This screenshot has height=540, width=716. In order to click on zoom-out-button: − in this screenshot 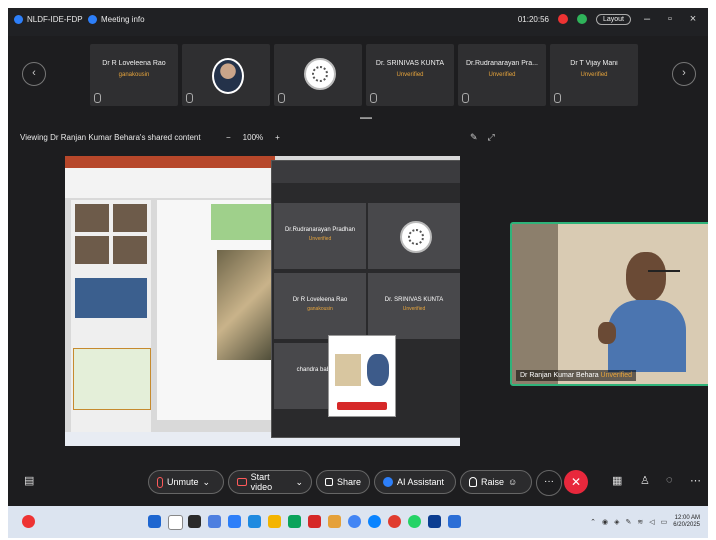, I will do `click(228, 137)`.